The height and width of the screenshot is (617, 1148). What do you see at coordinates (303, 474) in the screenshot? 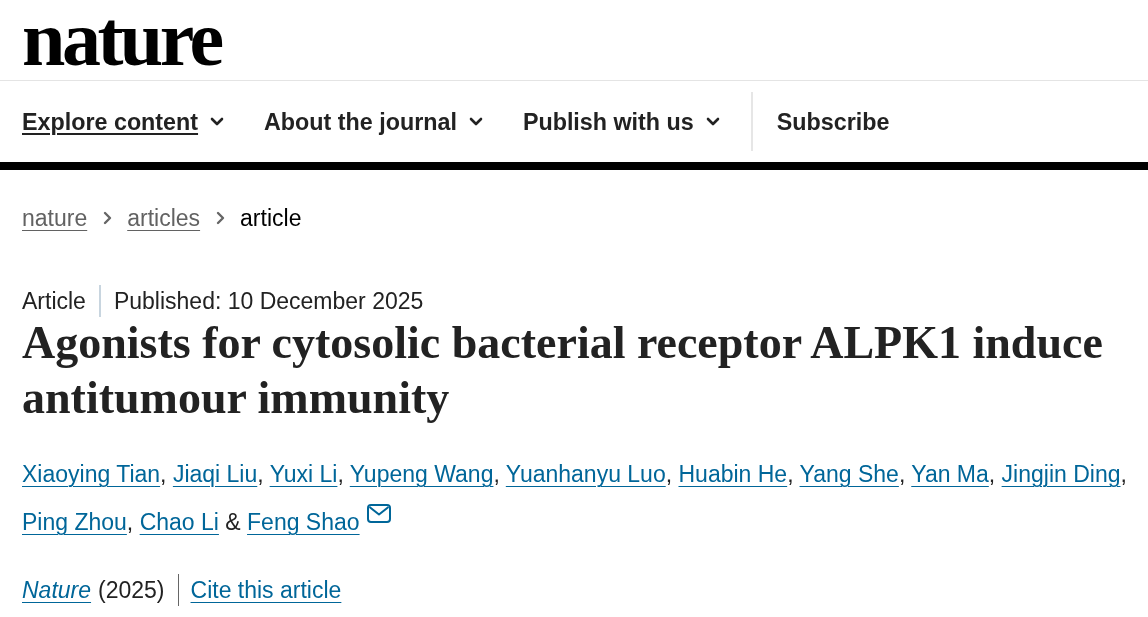
I see `author-link: Yuxi Li` at bounding box center [303, 474].